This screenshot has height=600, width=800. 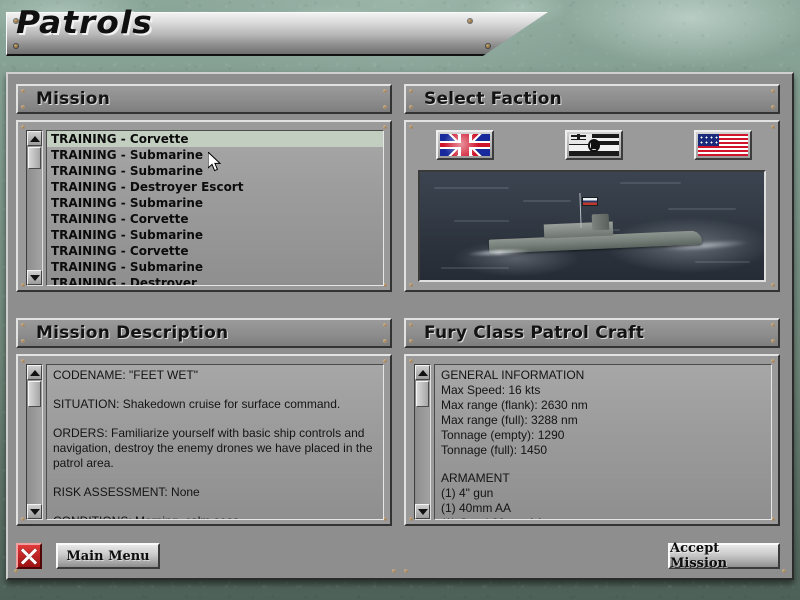 What do you see at coordinates (604, 517) in the screenshot?
I see `spec-line: (1) Quad 20mm AA` at bounding box center [604, 517].